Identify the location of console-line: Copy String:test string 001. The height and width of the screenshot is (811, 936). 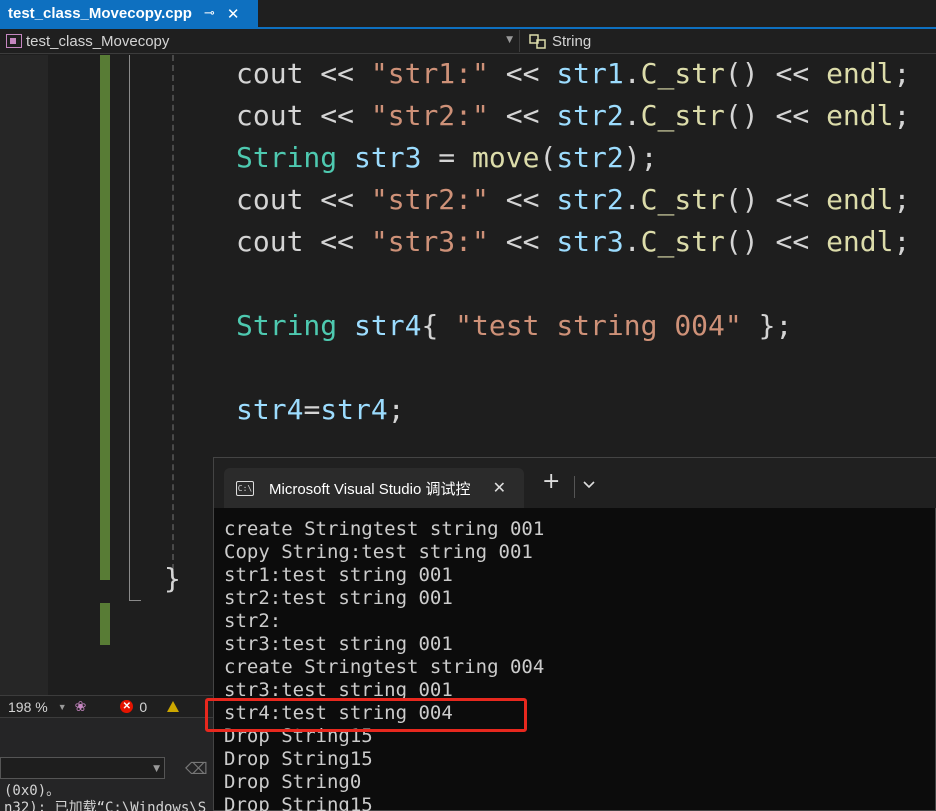
(378, 552).